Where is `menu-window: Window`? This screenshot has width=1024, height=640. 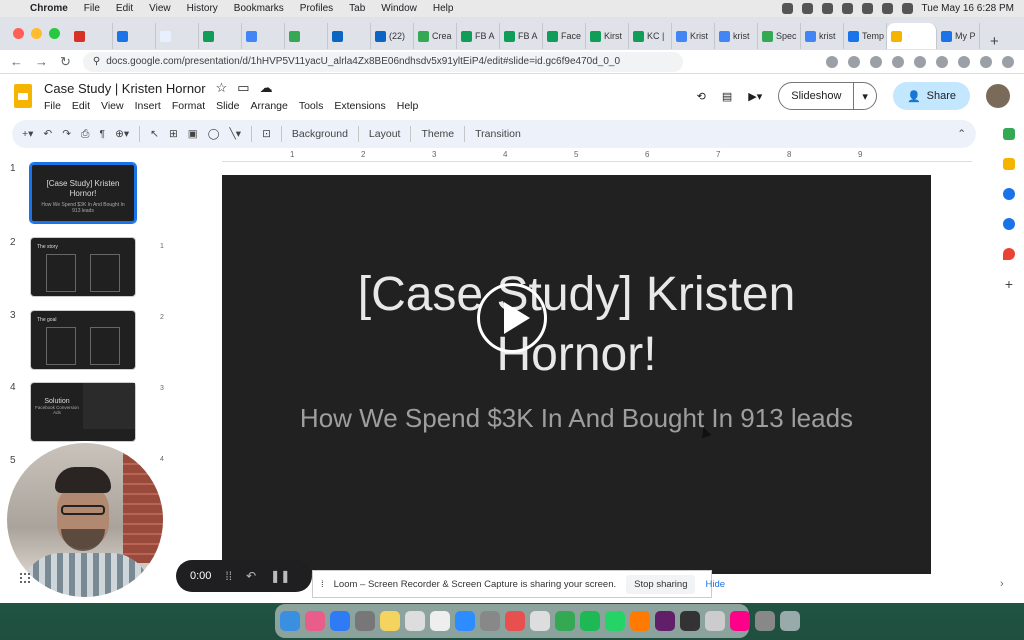 menu-window: Window is located at coordinates (399, 8).